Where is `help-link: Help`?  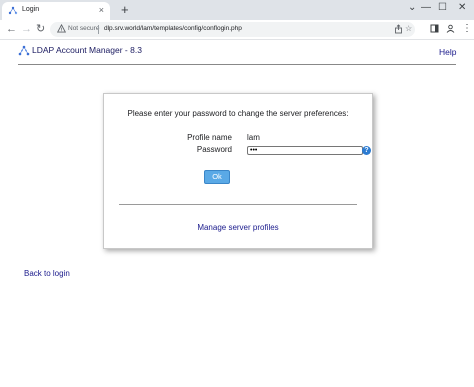 help-link: Help is located at coordinates (447, 52).